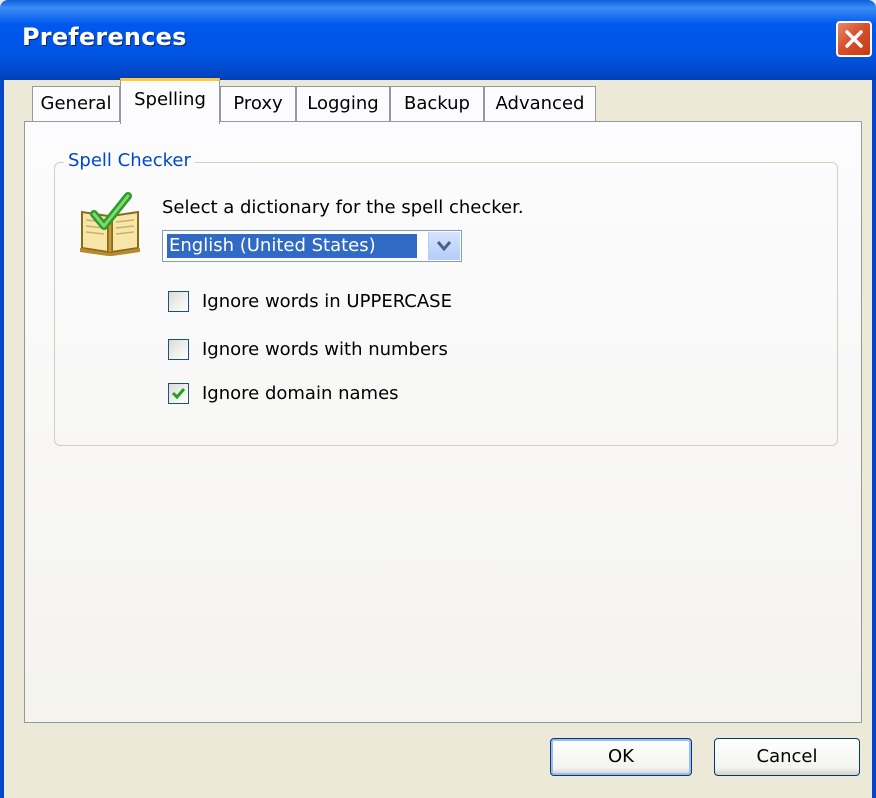 The width and height of the screenshot is (876, 798). I want to click on ignore-numbers-label: Ignore words with numbers, so click(325, 349).